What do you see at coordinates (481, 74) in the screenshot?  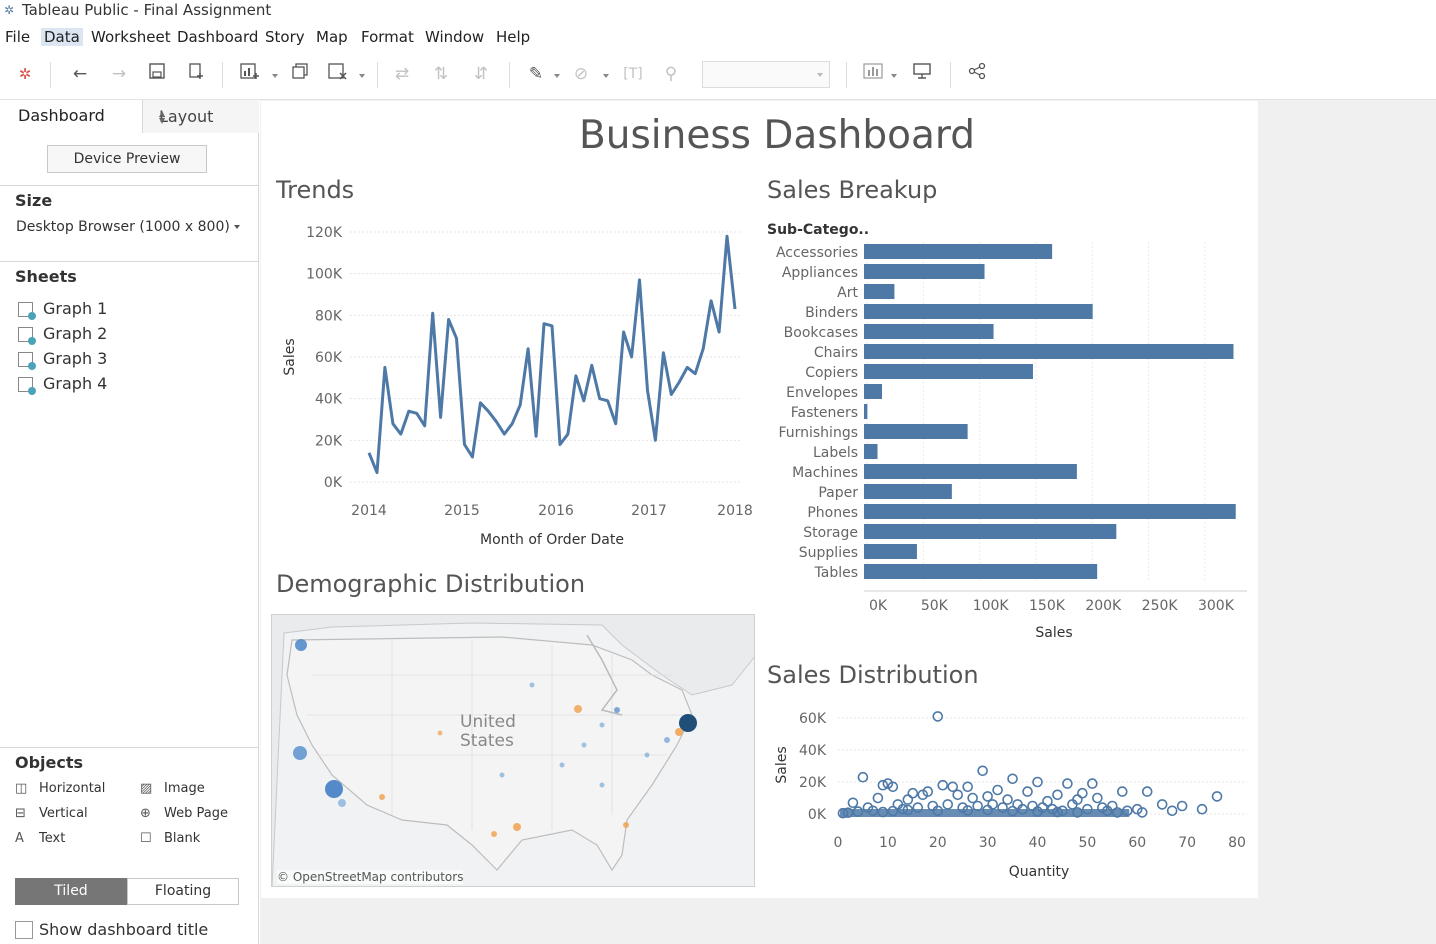 I see `sort-desc-icon: ⇵` at bounding box center [481, 74].